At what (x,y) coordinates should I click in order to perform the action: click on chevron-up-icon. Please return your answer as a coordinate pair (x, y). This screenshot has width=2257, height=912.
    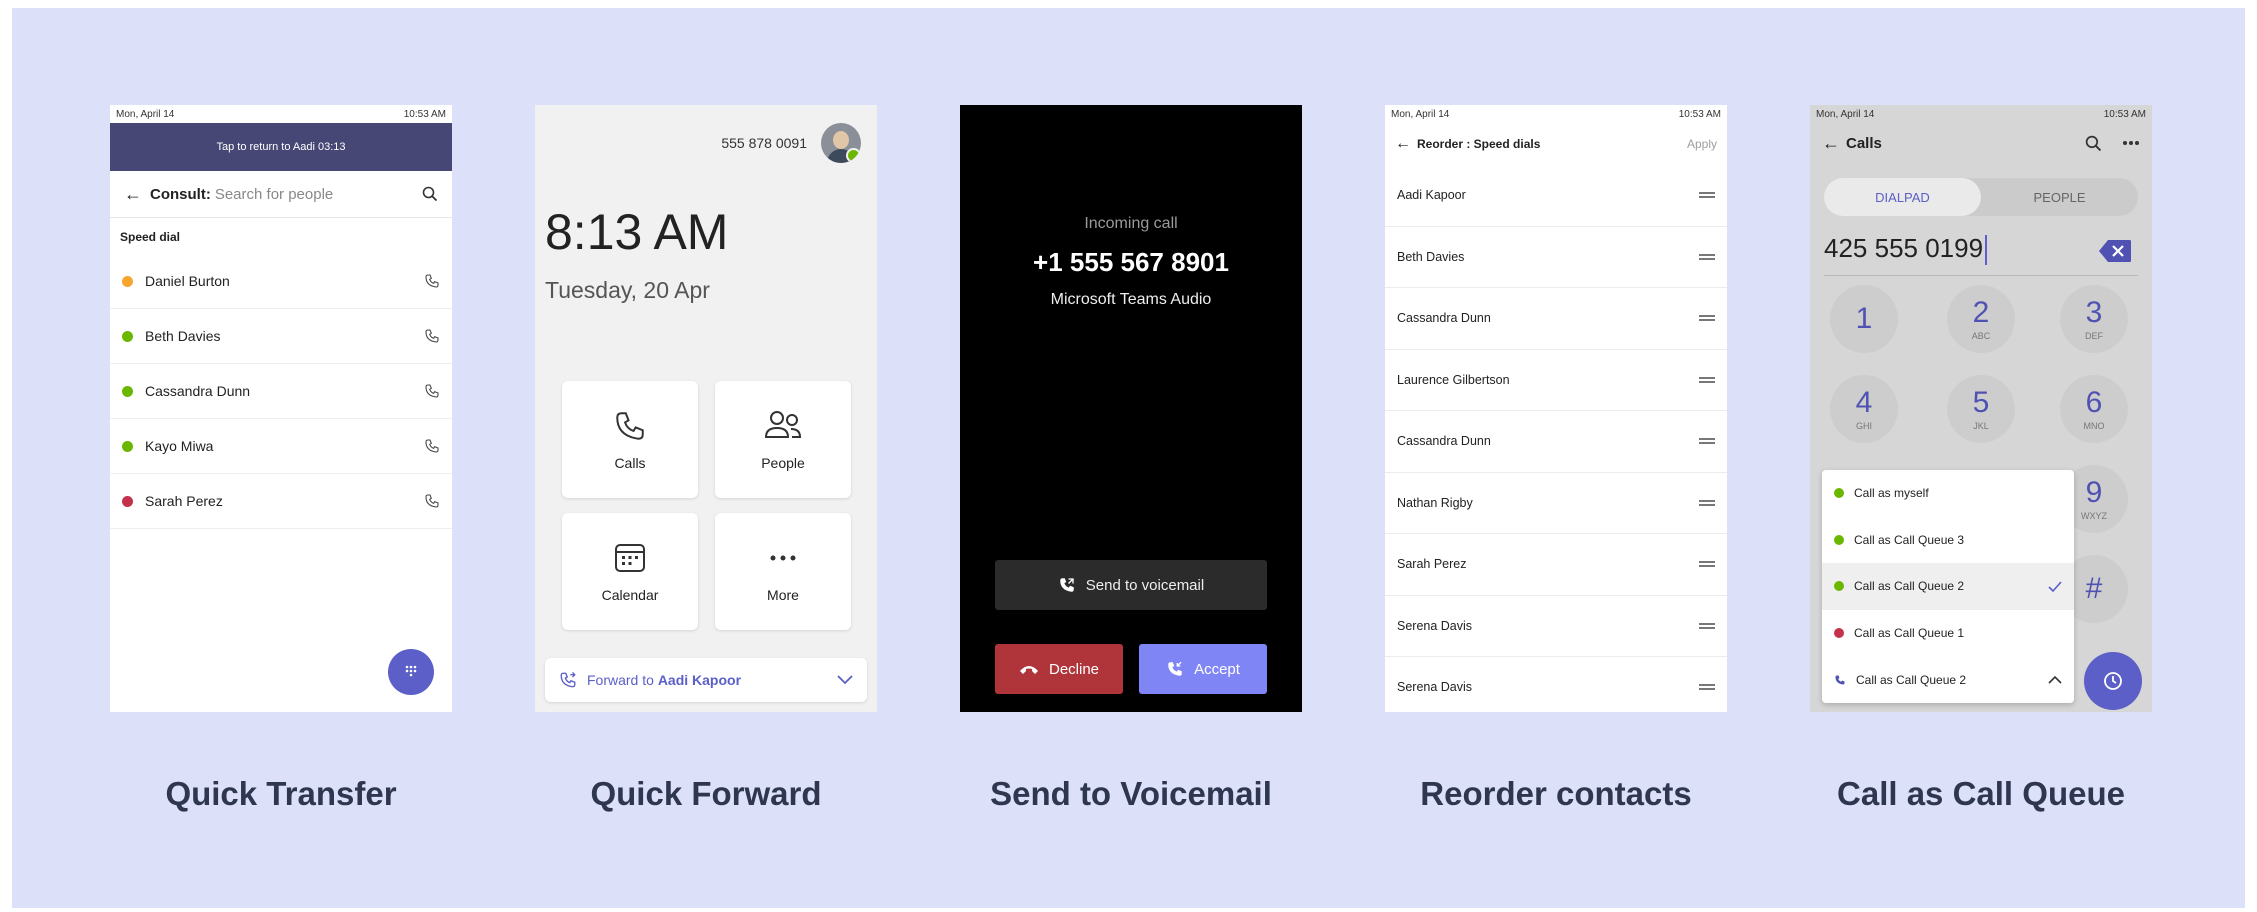
    Looking at the image, I should click on (2055, 679).